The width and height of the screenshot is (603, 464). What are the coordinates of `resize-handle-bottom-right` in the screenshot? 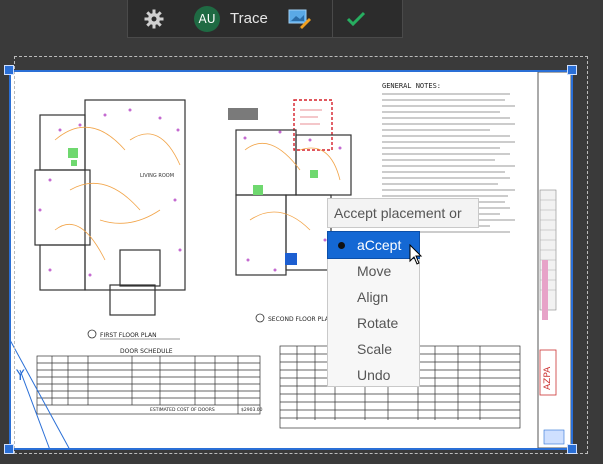 It's located at (572, 449).